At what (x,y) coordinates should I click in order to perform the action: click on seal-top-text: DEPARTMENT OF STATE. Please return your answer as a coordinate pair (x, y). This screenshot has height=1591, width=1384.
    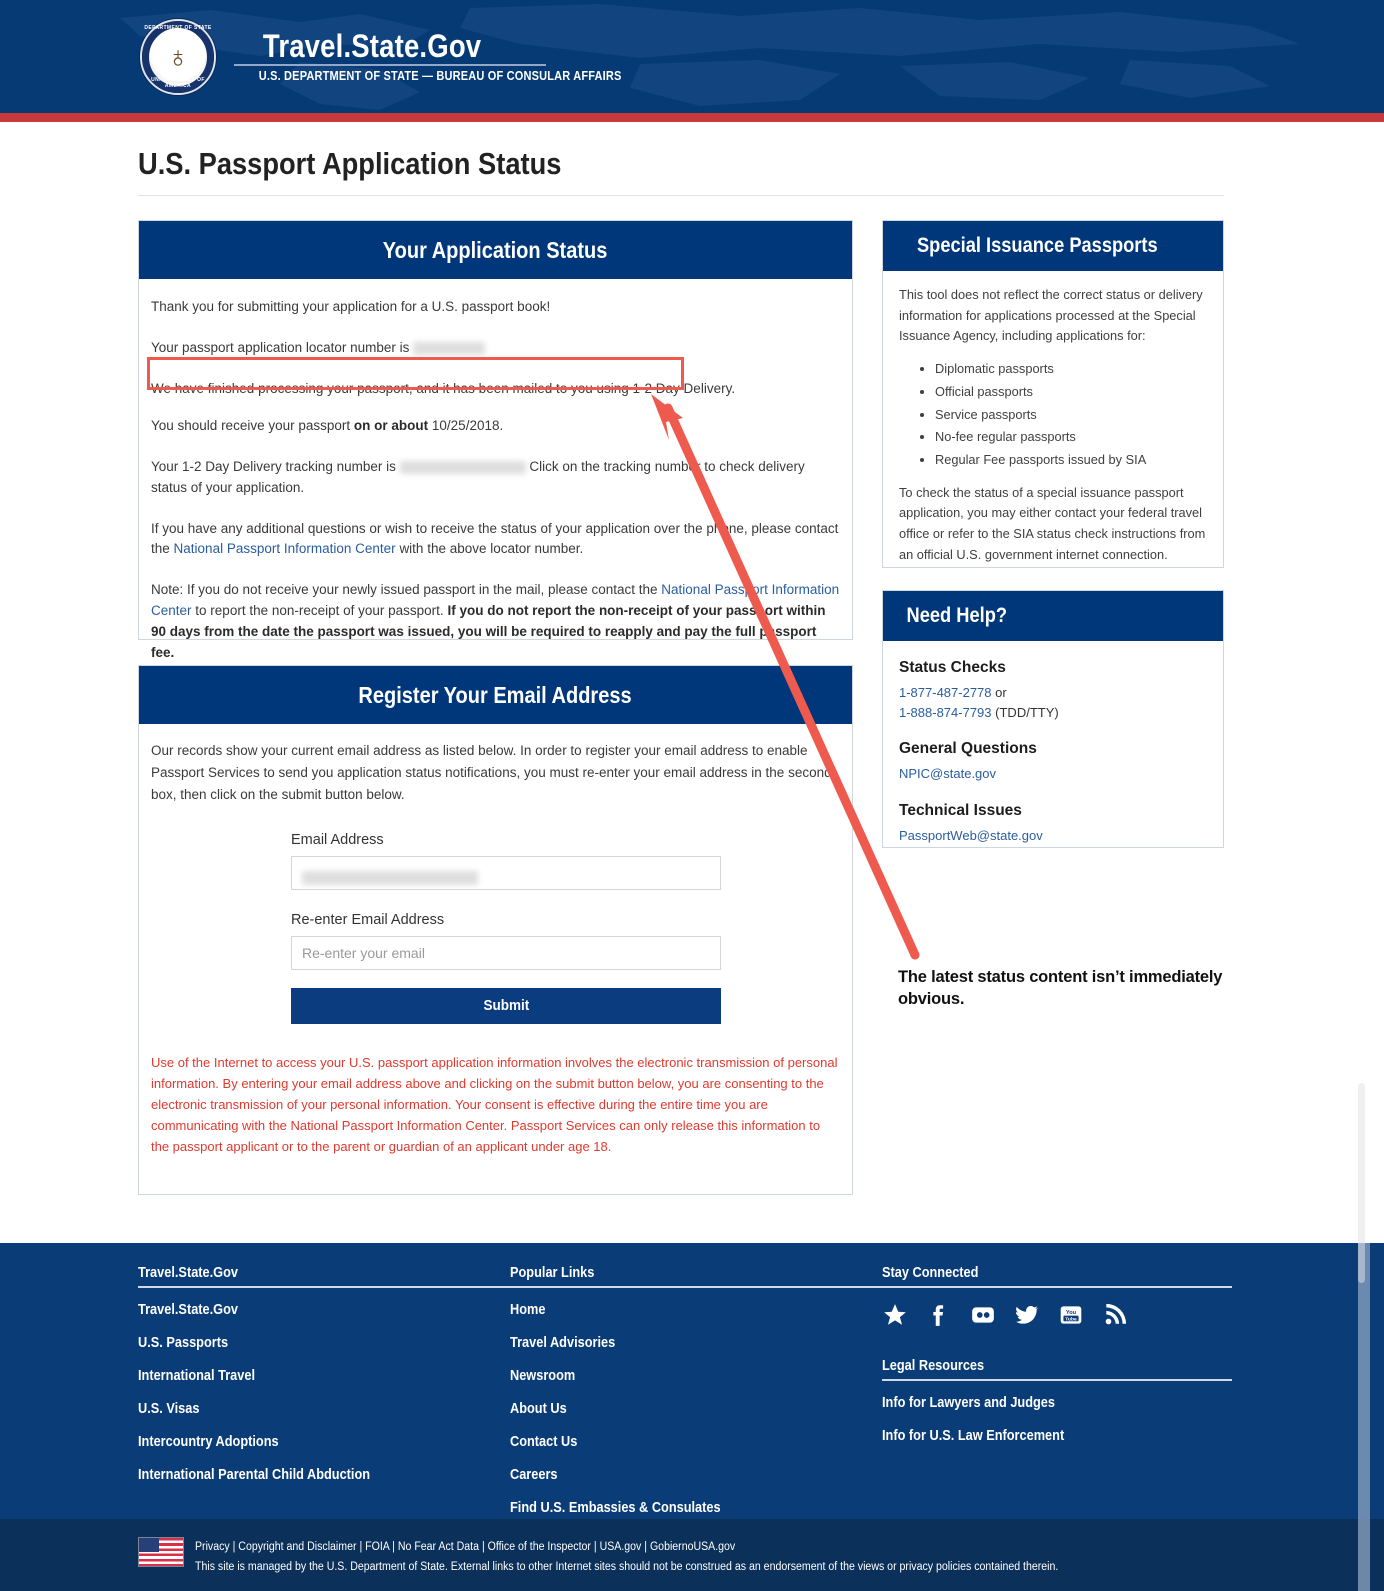
    Looking at the image, I should click on (178, 27).